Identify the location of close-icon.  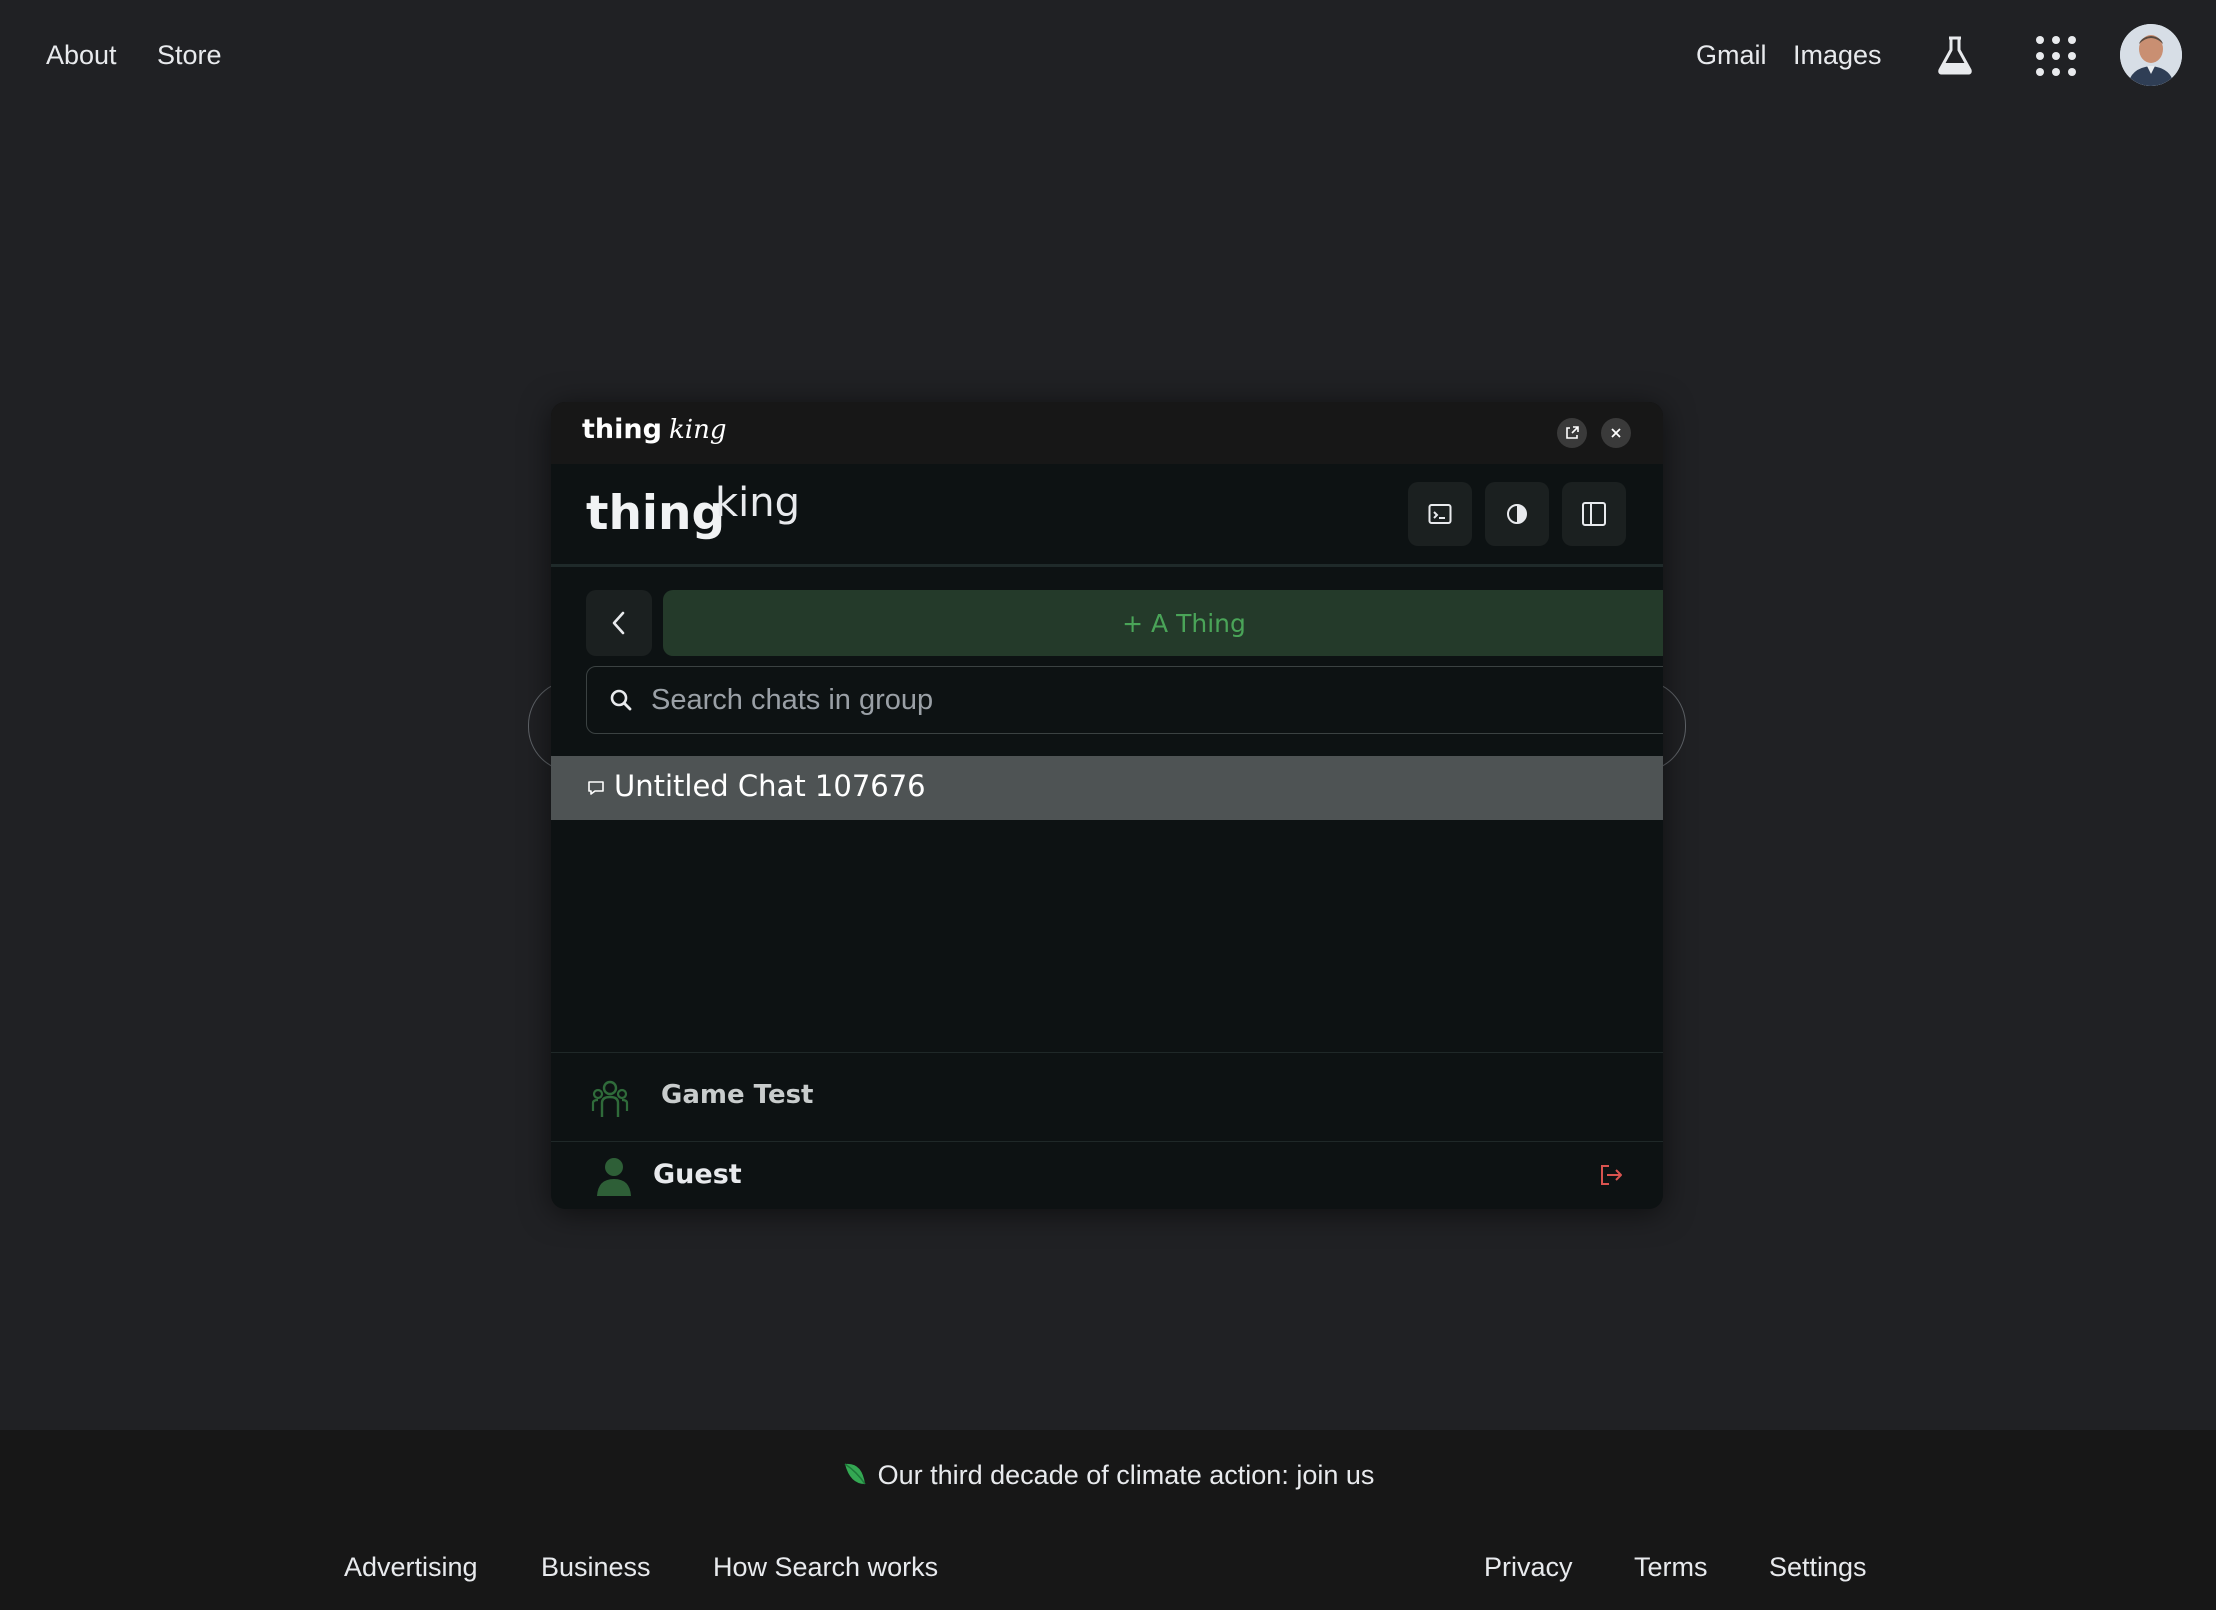
(1616, 433).